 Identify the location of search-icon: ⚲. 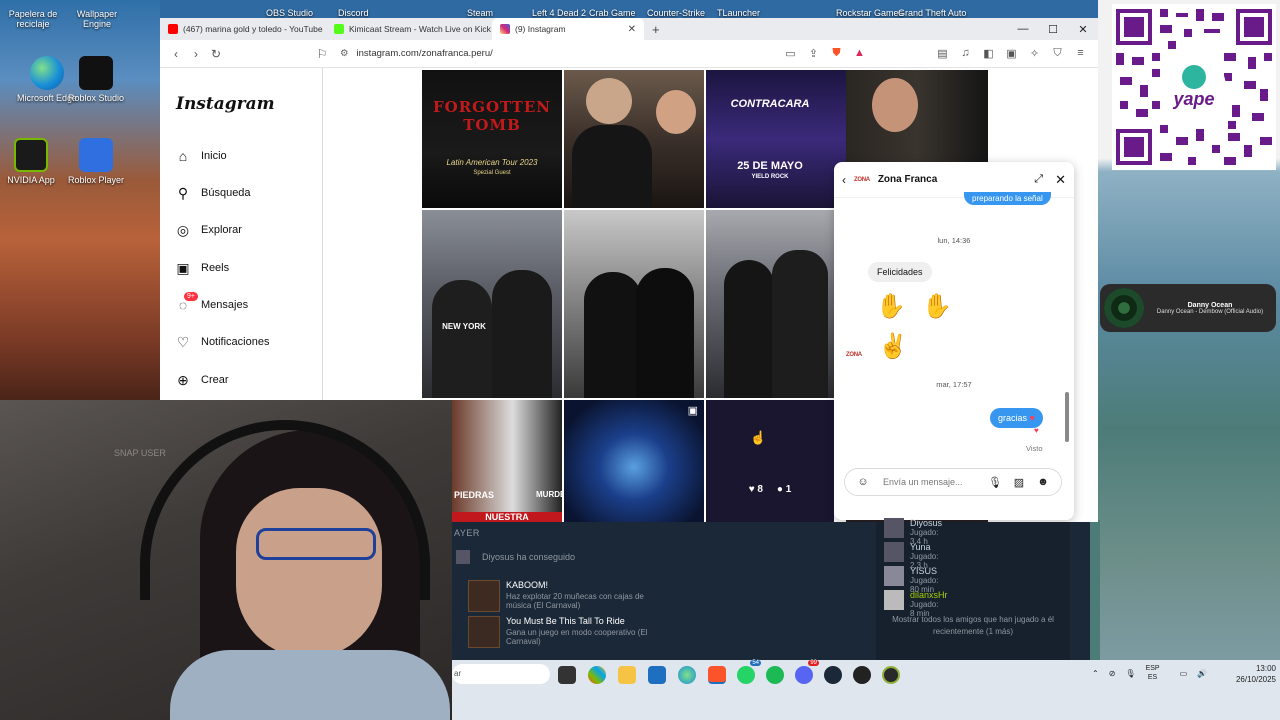
(183, 192).